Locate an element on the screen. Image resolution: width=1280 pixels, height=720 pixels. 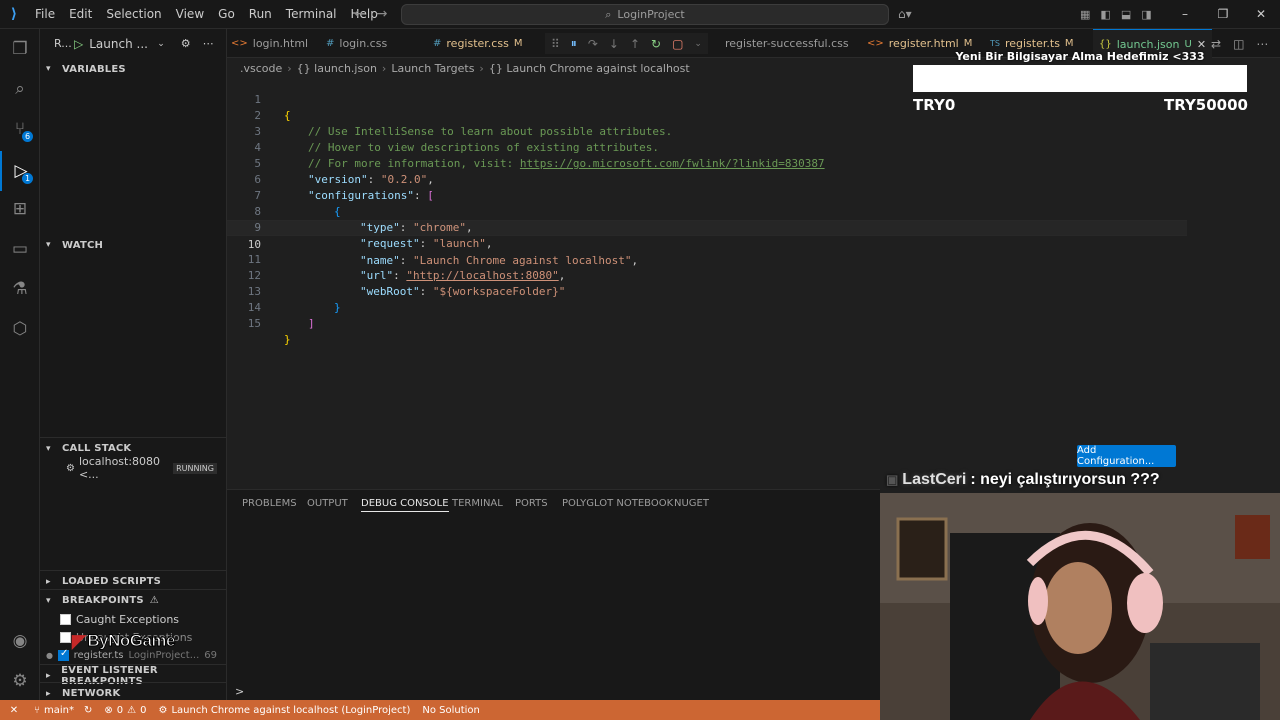
menu-view: View is located at coordinates (190, 14).